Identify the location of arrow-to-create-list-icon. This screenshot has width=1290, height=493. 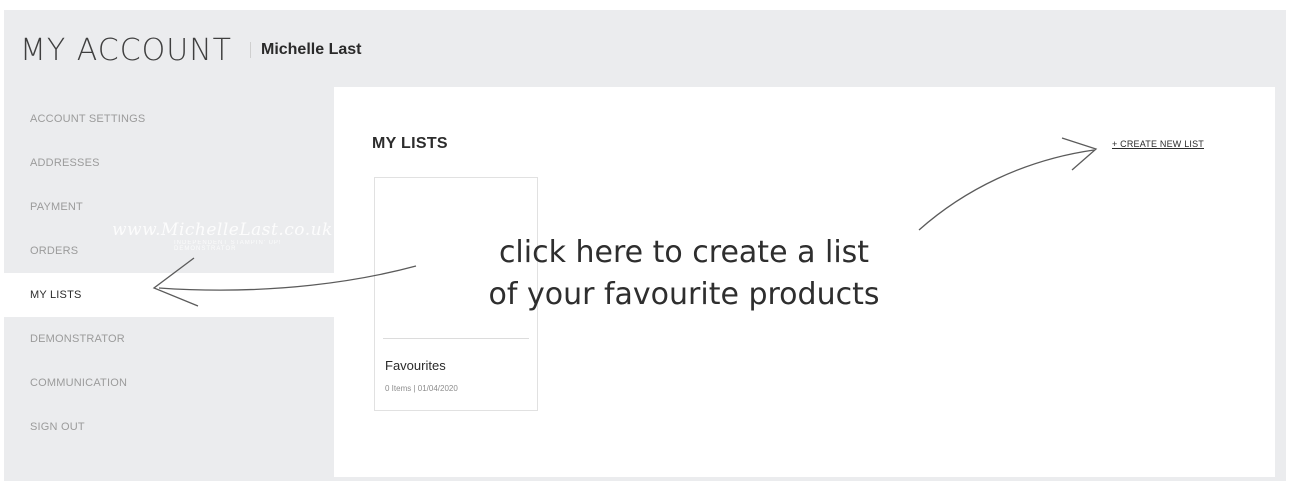
(1006, 190).